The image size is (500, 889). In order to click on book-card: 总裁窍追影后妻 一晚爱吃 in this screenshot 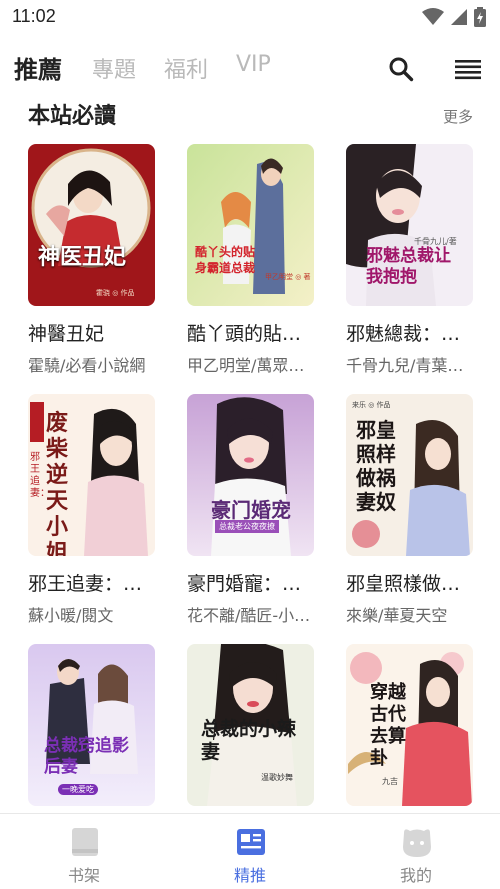, I will do `click(91, 728)`.